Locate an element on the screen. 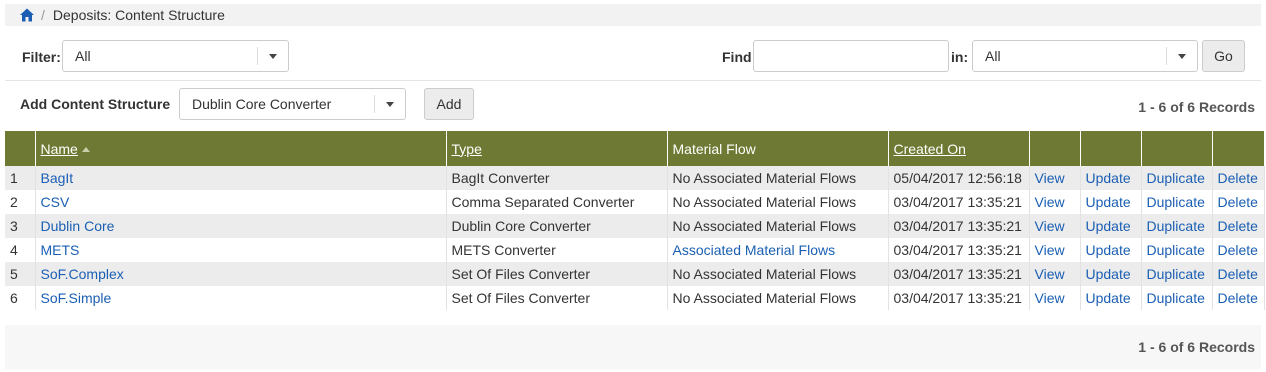 This screenshot has width=1266, height=372. table-cell: 2 is located at coordinates (20, 202).